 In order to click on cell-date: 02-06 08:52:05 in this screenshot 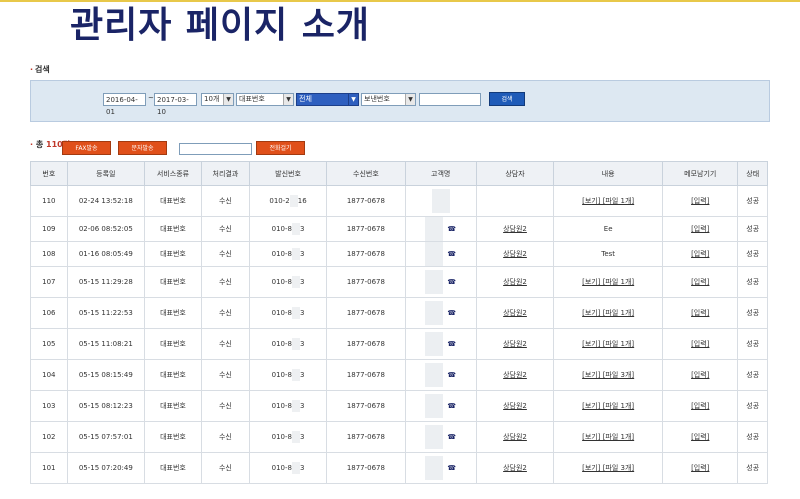, I will do `click(106, 229)`.